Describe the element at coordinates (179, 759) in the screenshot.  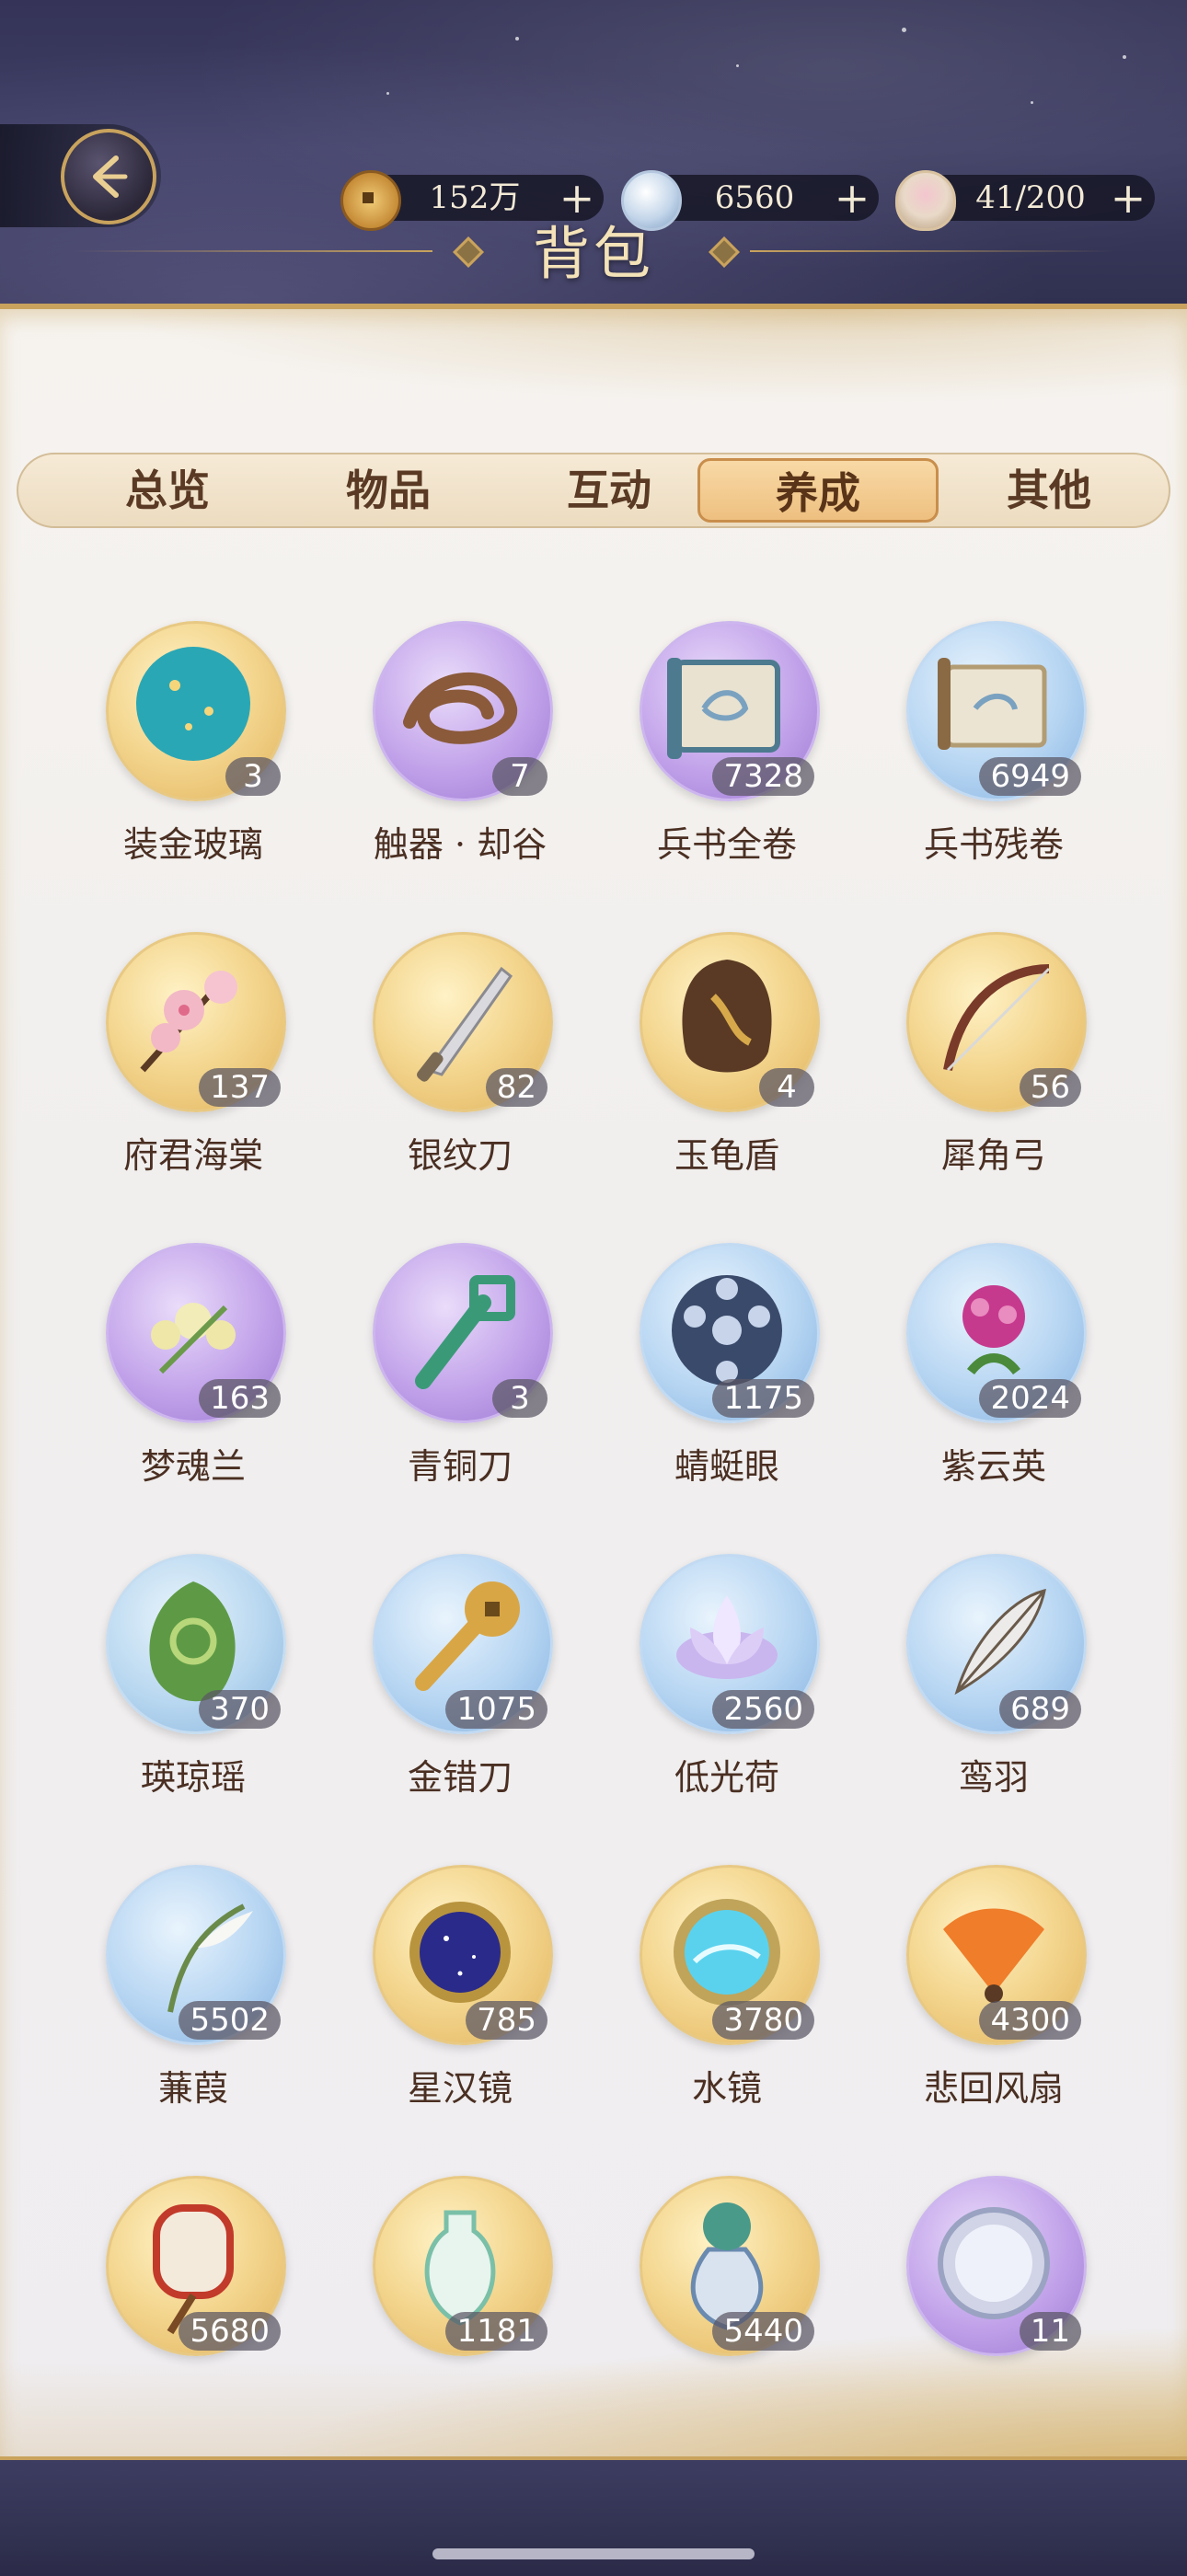
I see `inventory-item: 3 装金玻璃` at that location.